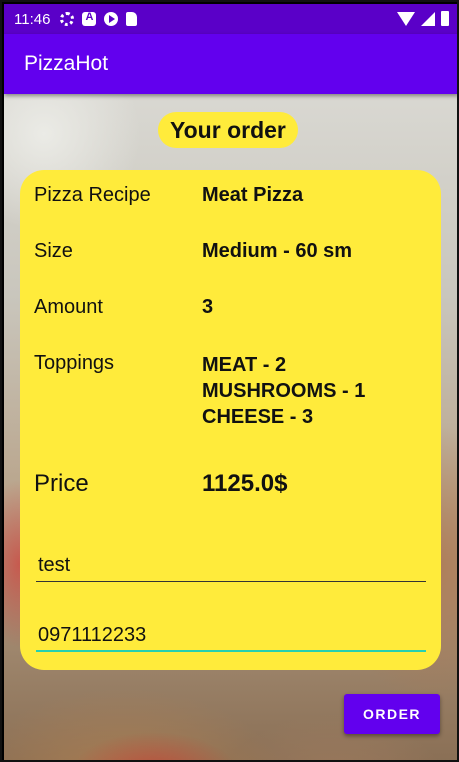 The image size is (459, 762). Describe the element at coordinates (231, 562) in the screenshot. I see `name-input` at that location.